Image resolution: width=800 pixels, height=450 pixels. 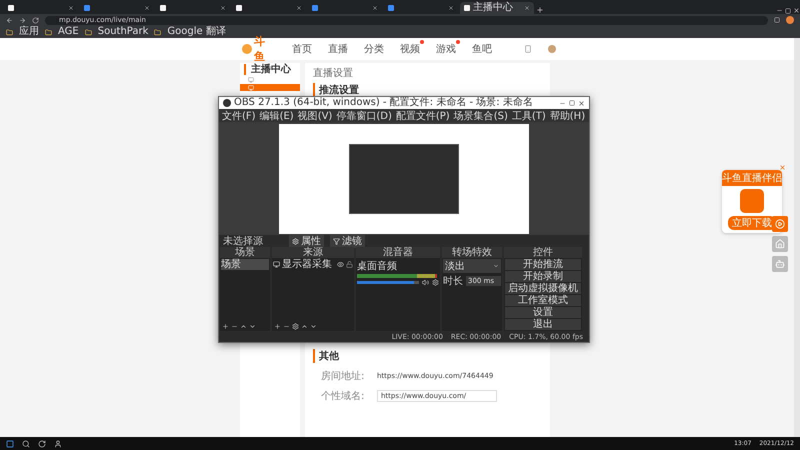 I want to click on scene-item: 场景, so click(x=245, y=264).